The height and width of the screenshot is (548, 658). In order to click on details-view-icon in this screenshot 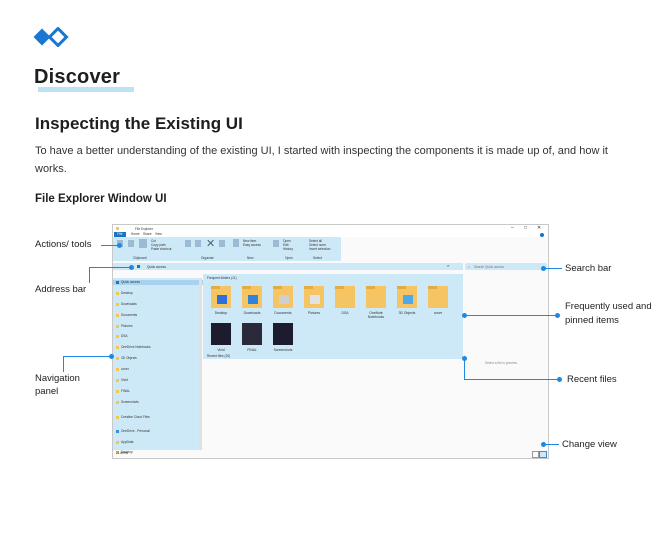, I will do `click(535, 454)`.